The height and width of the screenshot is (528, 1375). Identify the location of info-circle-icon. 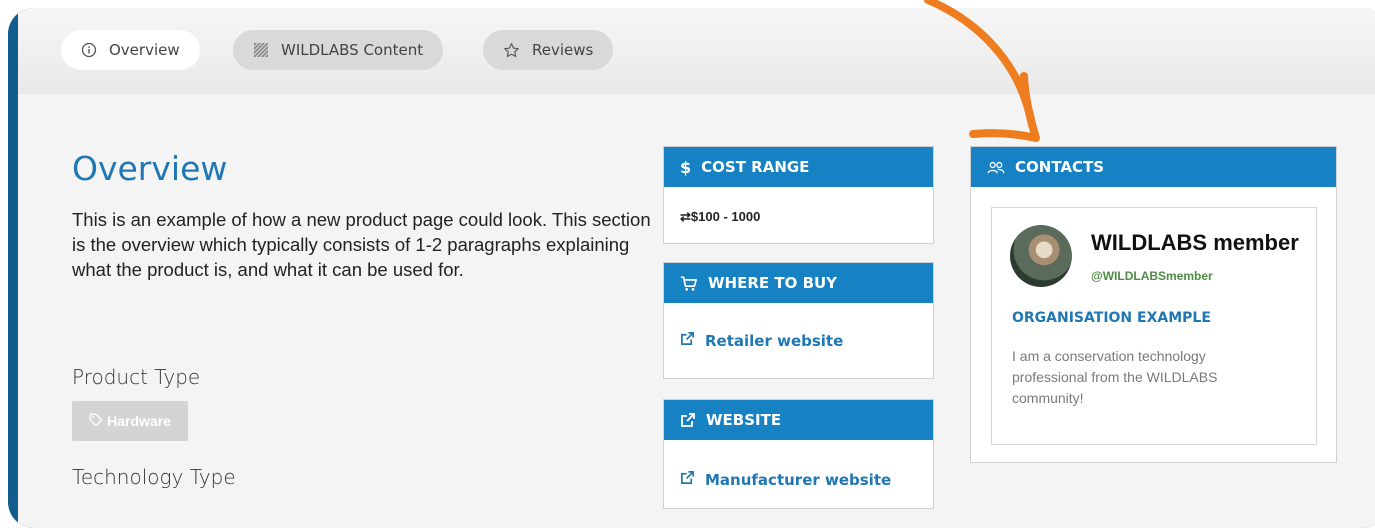
(89, 50).